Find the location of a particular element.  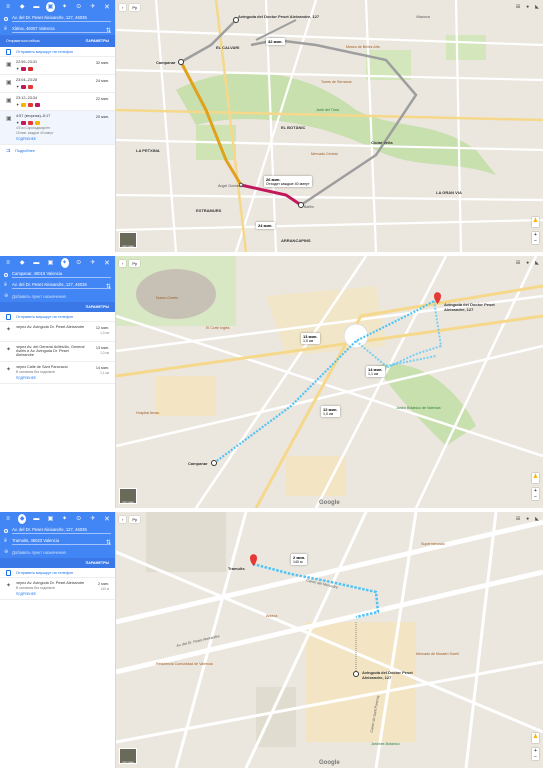

origin-dot-icon is located at coordinates (6, 18).